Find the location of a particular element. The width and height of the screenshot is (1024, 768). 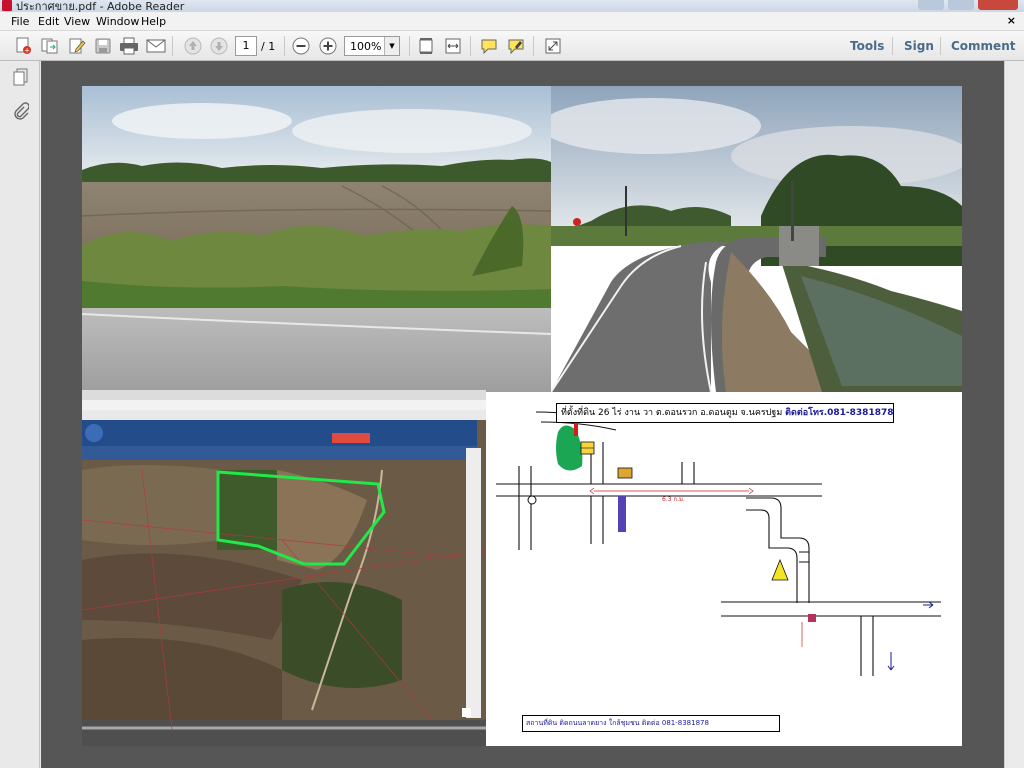

maximize-button is located at coordinates (961, 5).